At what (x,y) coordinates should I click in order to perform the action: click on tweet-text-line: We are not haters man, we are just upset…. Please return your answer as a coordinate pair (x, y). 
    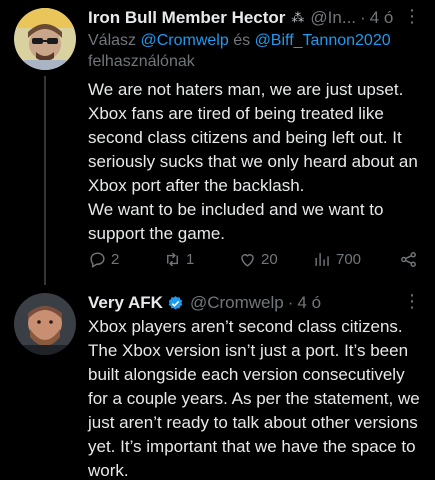
    Looking at the image, I should click on (246, 89).